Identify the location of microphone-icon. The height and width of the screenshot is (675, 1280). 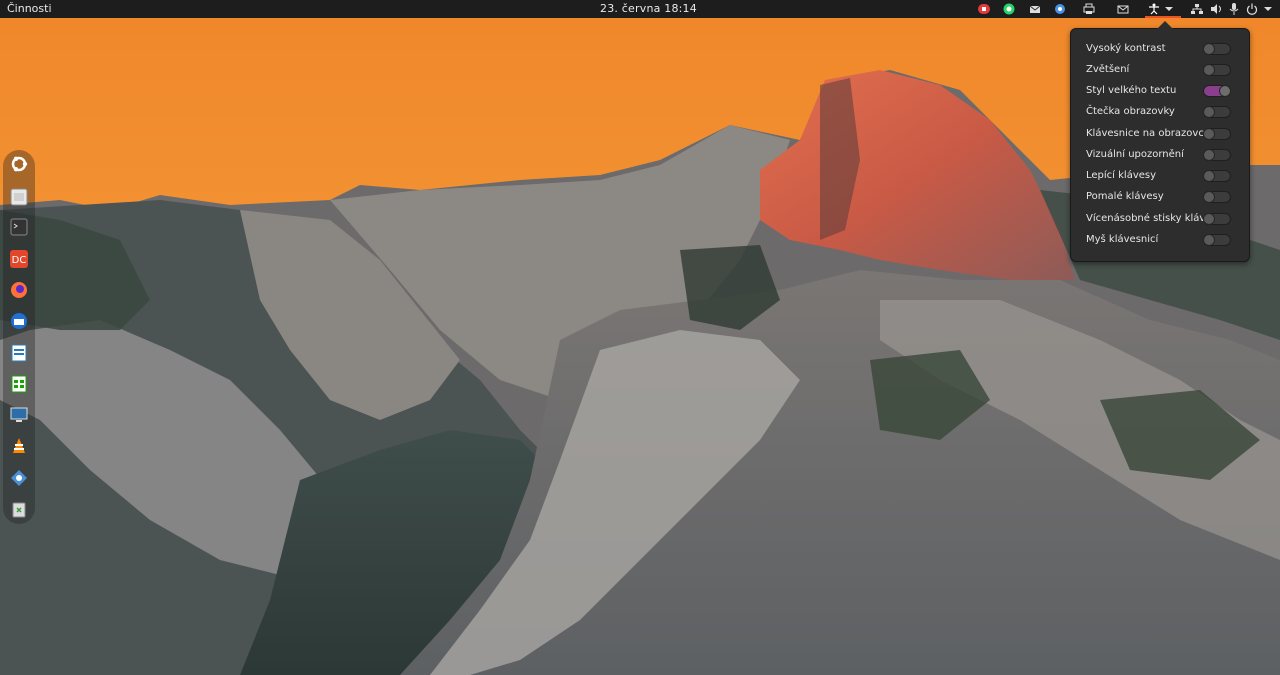
(1234, 9).